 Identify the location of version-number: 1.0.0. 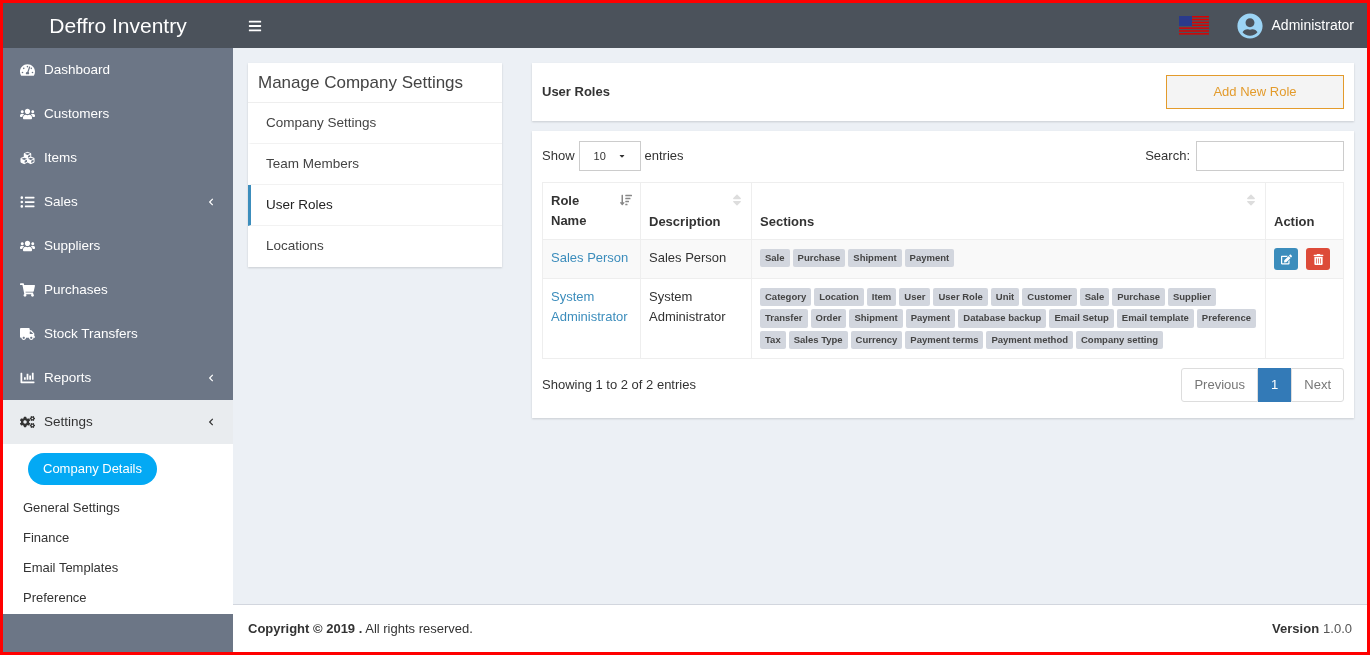
(1337, 628).